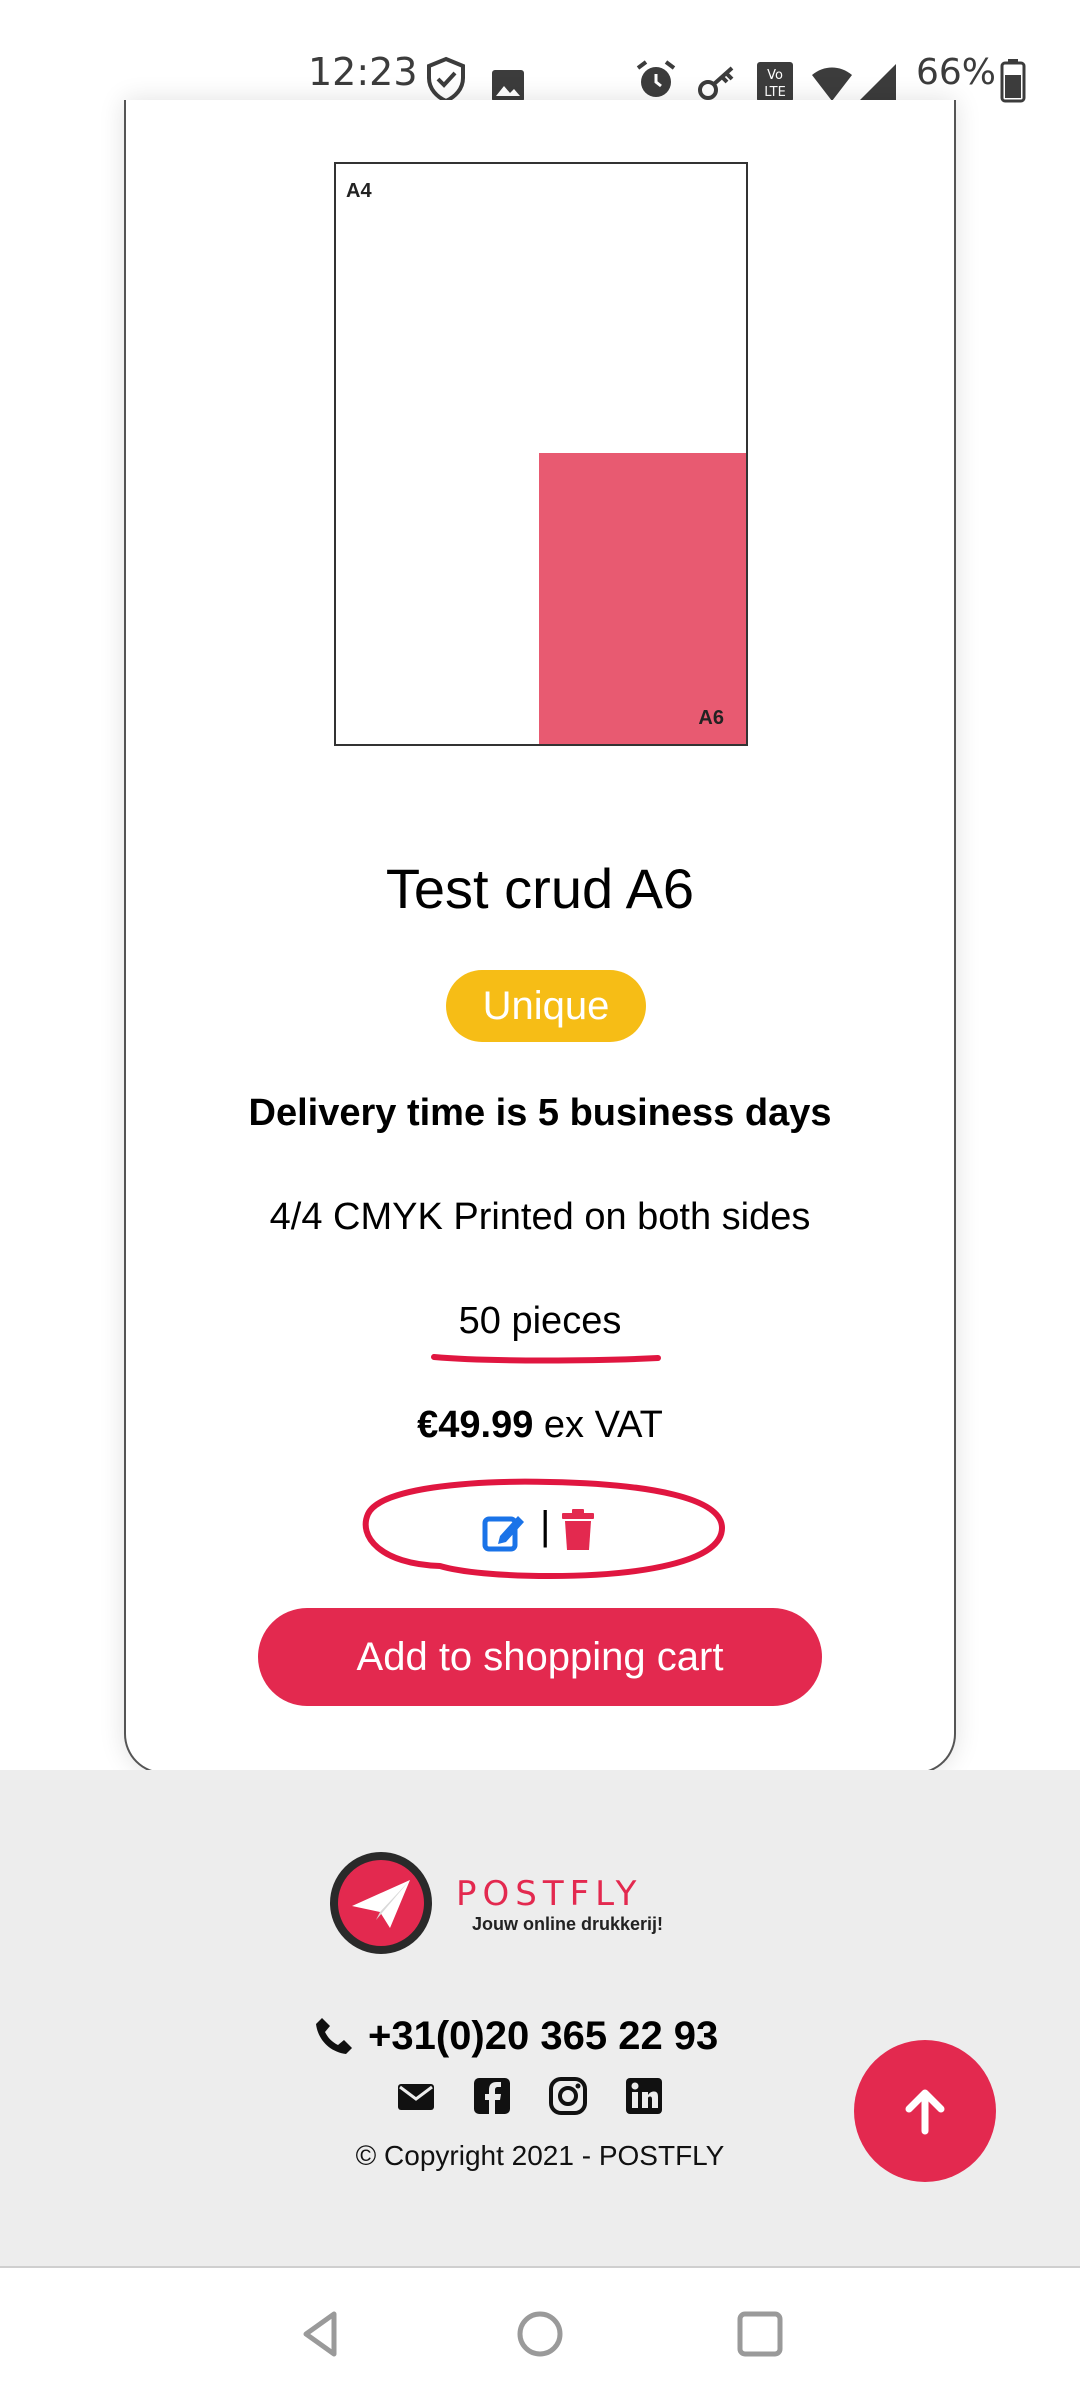 The image size is (1080, 2400). Describe the element at coordinates (322, 2334) in the screenshot. I see `back-icon` at that location.